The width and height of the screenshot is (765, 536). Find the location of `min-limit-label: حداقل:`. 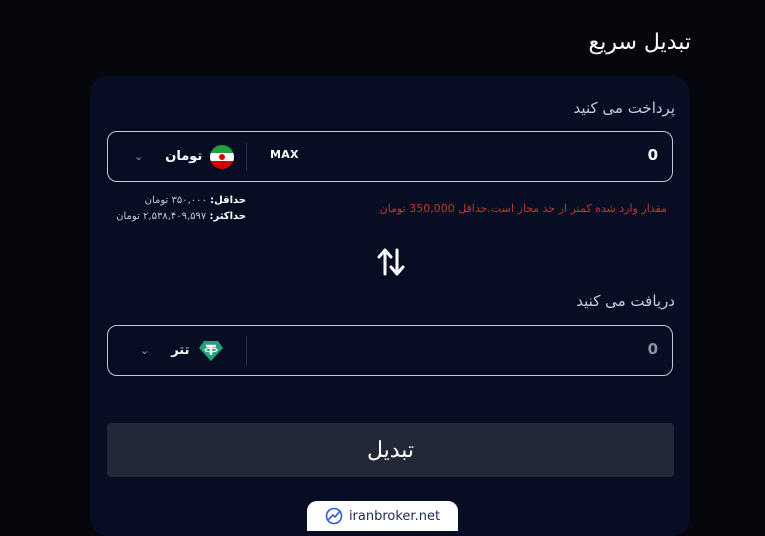

min-limit-label: حداقل: is located at coordinates (228, 200).